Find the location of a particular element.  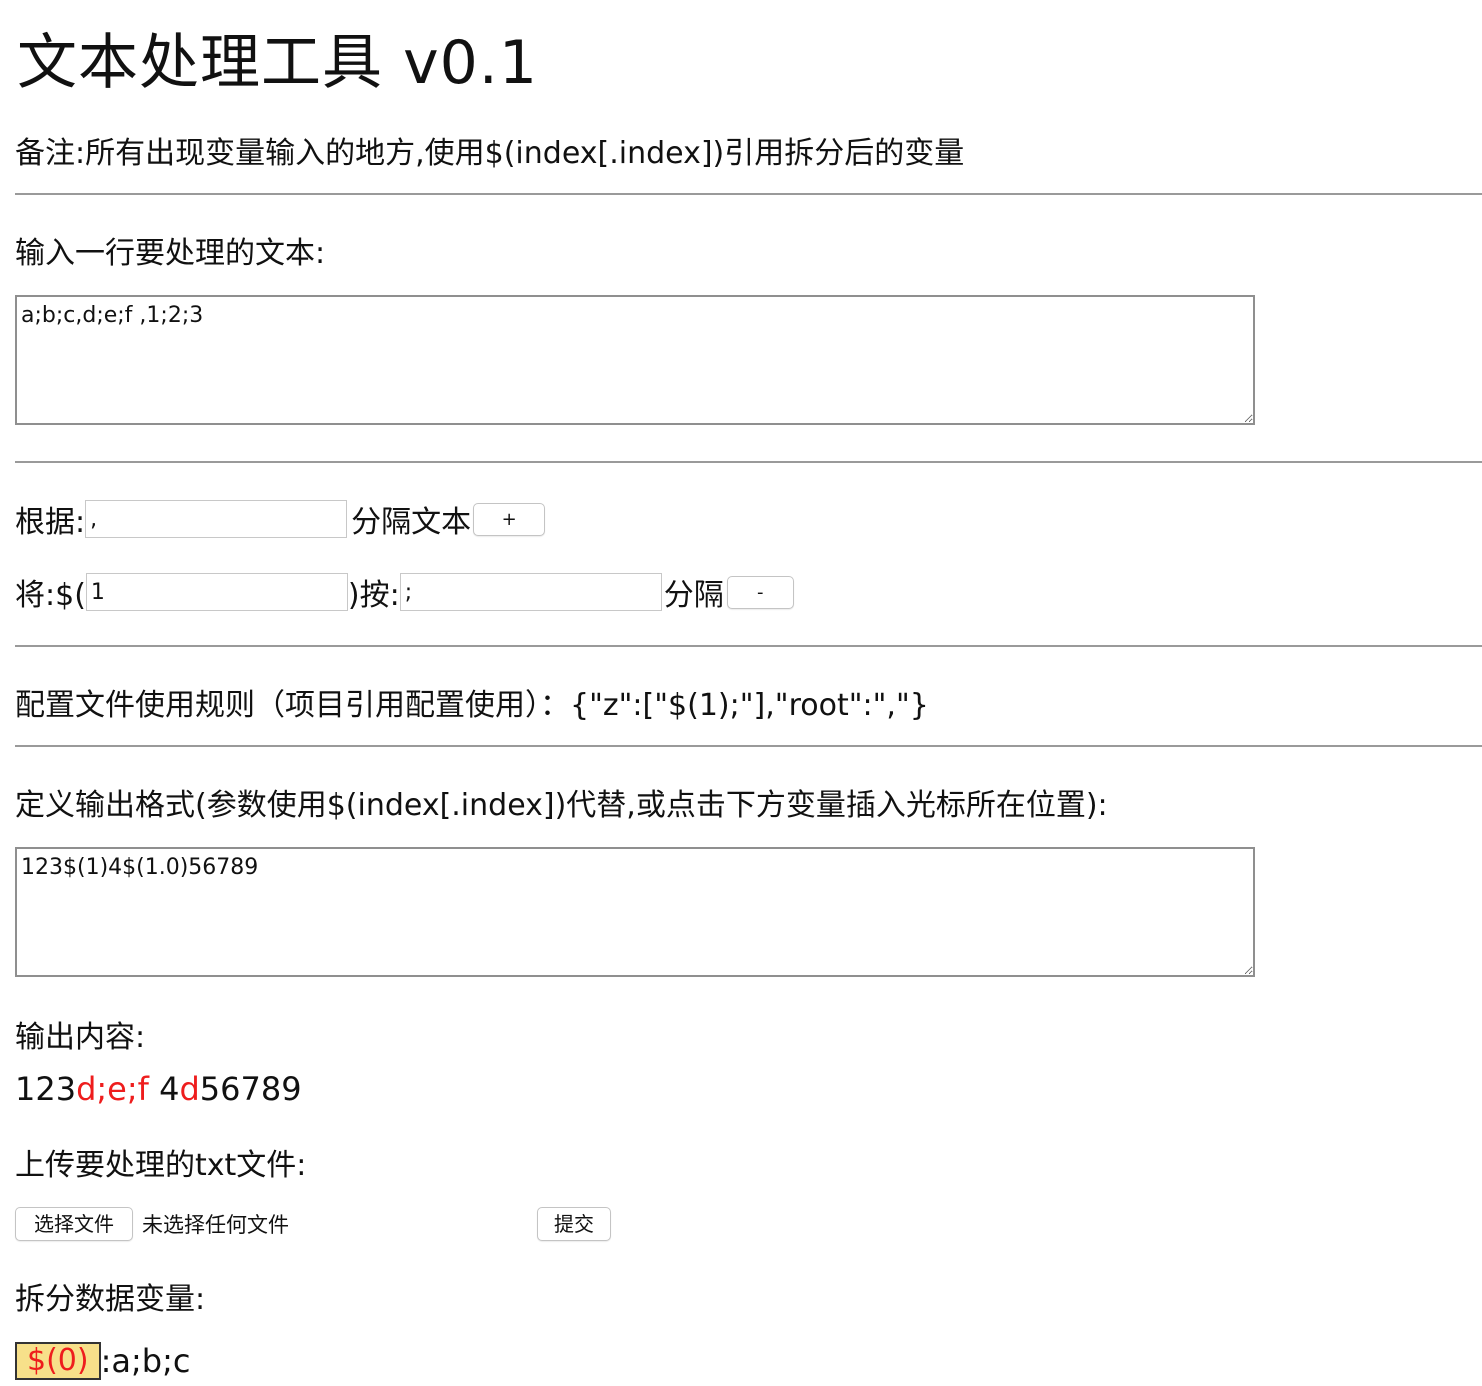

choose-file-button: 选择文件 is located at coordinates (74, 1224).